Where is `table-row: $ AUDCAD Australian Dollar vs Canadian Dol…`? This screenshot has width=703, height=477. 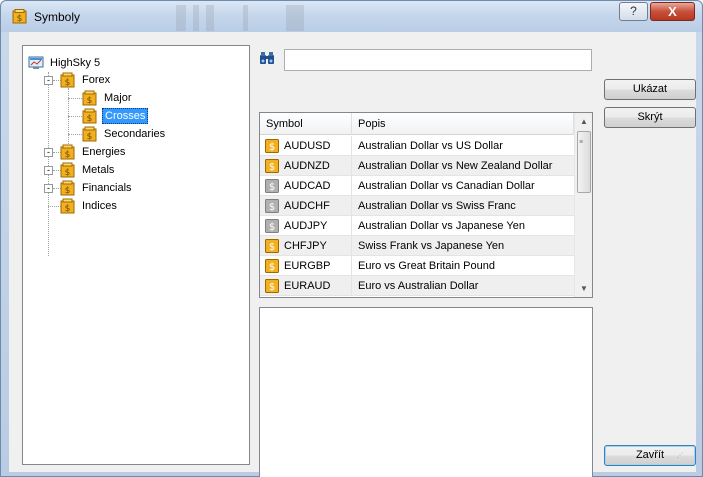 table-row: $ AUDCAD Australian Dollar vs Canadian Dol… is located at coordinates (417, 185).